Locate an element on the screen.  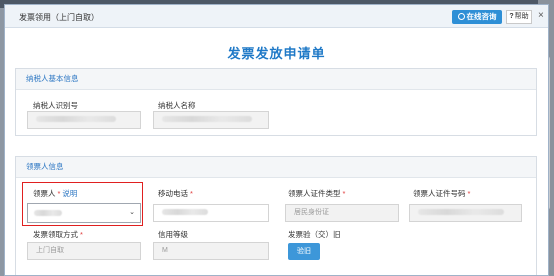
mobile-label: 移动电话 * is located at coordinates (175, 193).